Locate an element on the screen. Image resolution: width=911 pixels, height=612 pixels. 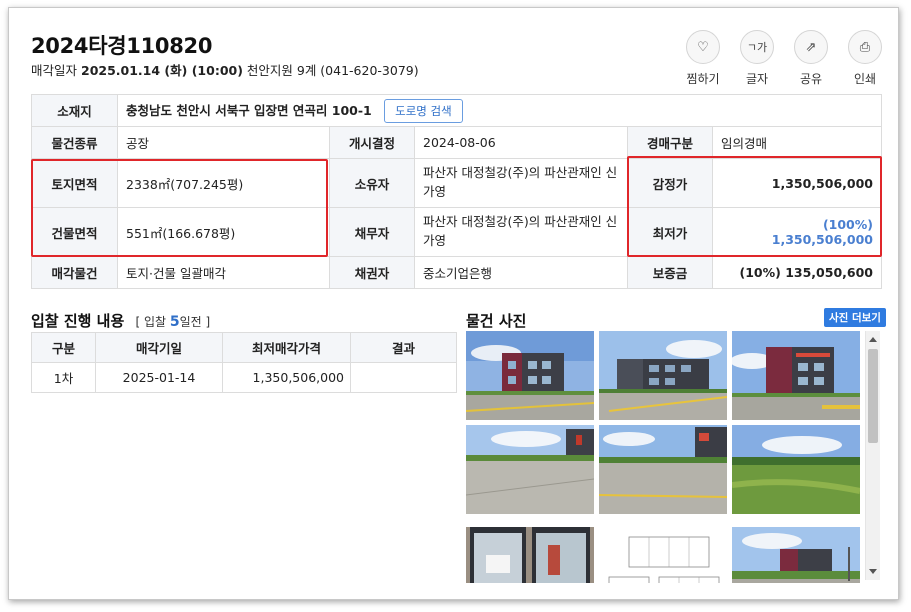
owner-label: 소유자 is located at coordinates (372, 183).